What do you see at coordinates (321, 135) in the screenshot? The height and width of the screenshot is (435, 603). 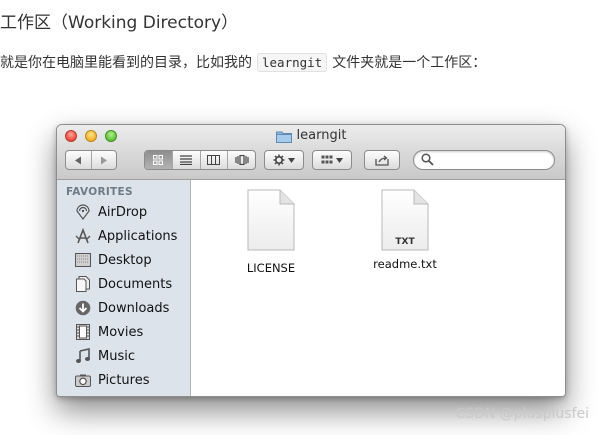 I see `window-title-label: learngit` at bounding box center [321, 135].